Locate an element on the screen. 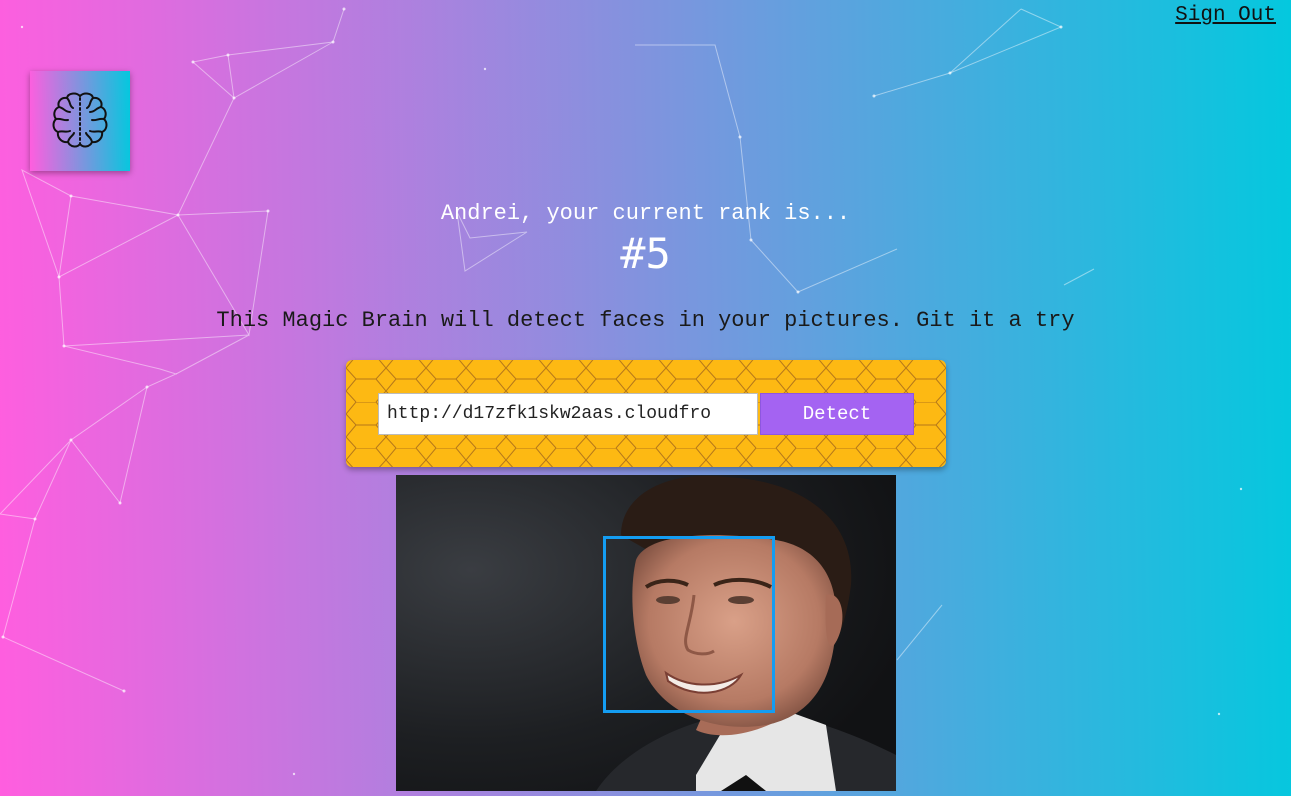 The image size is (1291, 796). rank-value: #5 is located at coordinates (645, 253).